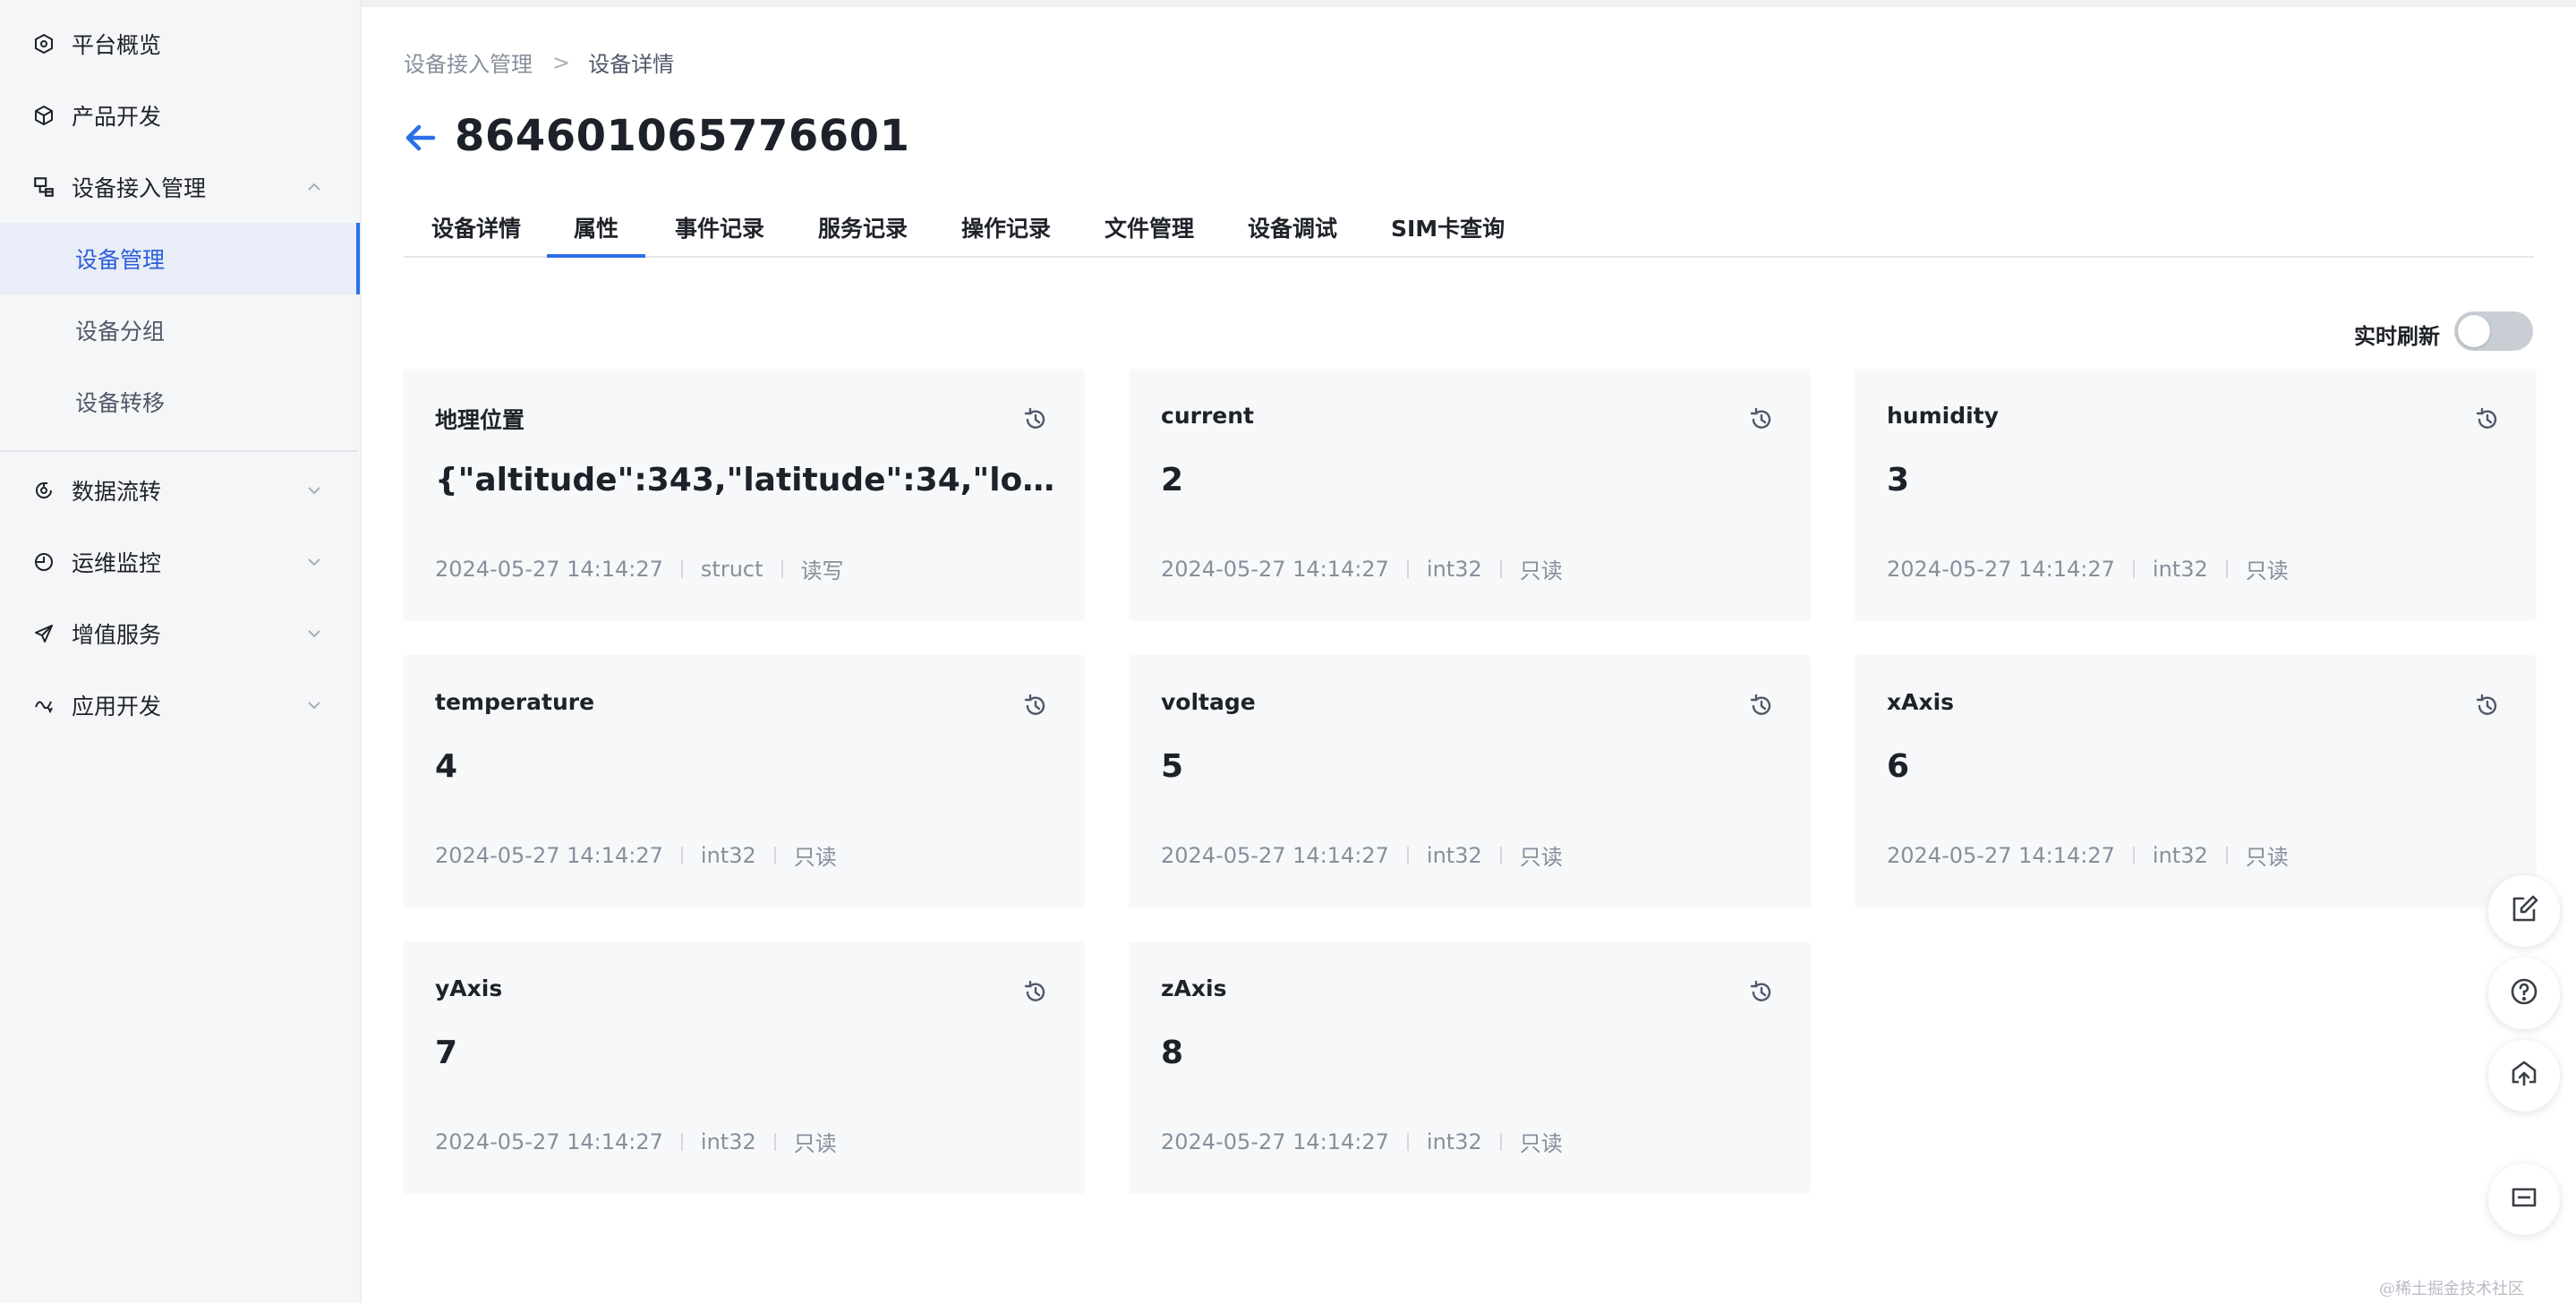  Describe the element at coordinates (179, 491) in the screenshot. I see `sidebar-item-data-flow: 数据流转` at that location.